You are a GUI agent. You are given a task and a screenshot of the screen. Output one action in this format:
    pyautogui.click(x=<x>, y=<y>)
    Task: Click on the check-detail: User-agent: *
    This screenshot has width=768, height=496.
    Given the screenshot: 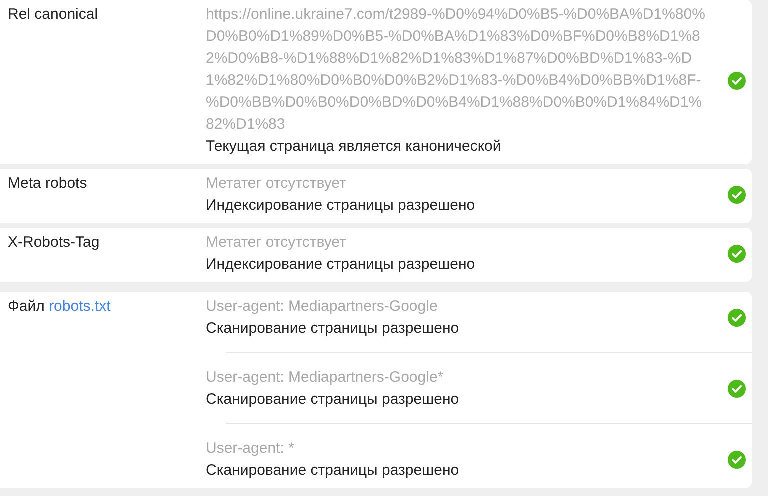 What is the action you would take?
    pyautogui.click(x=251, y=449)
    